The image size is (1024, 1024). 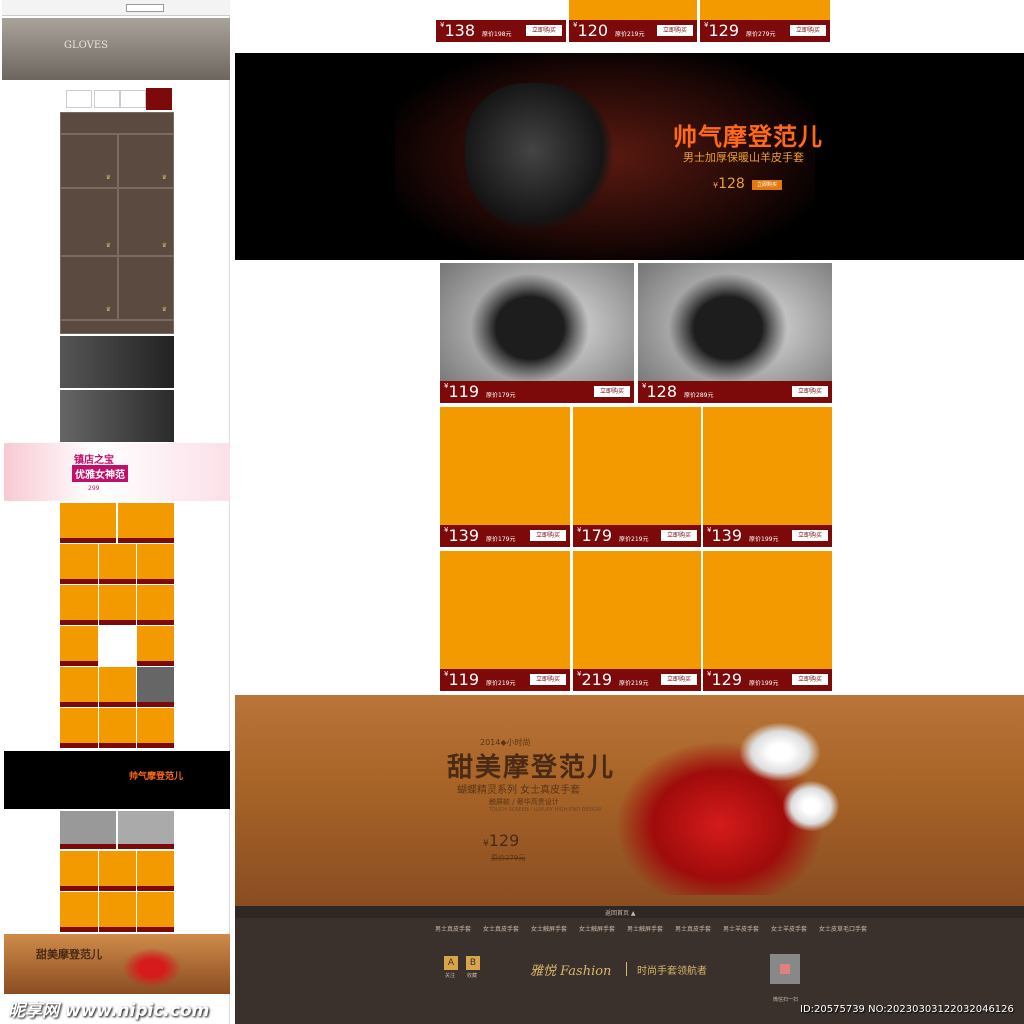 What do you see at coordinates (650, 928) in the screenshot?
I see `footer-nav-link: 男士触屏手套` at bounding box center [650, 928].